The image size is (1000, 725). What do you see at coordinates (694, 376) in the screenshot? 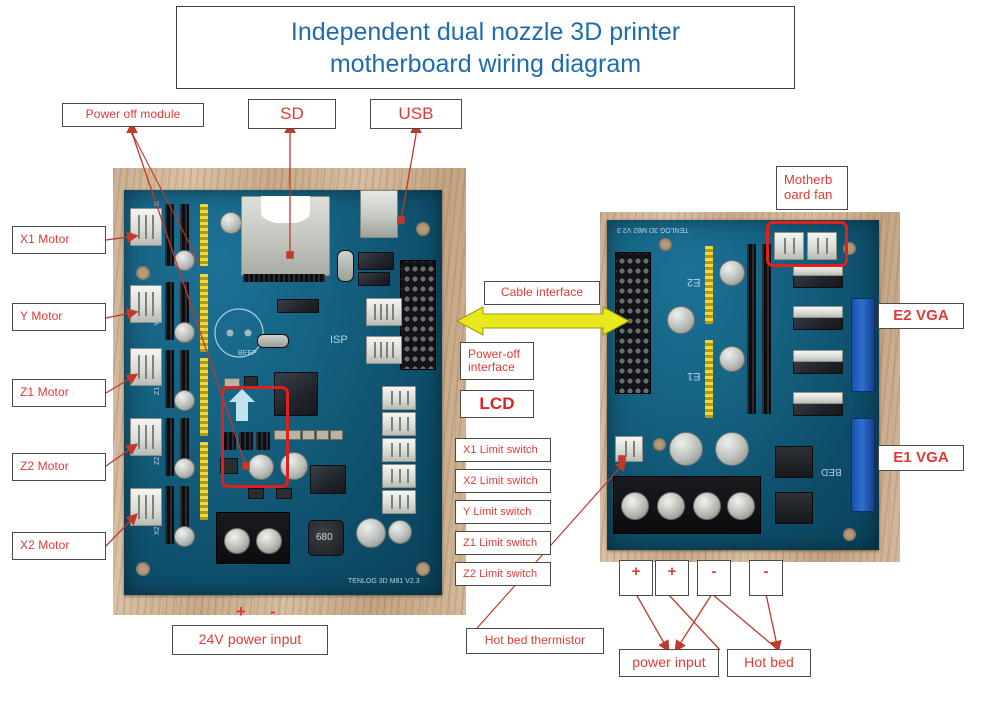
I see `e1-silk: E1` at bounding box center [694, 376].